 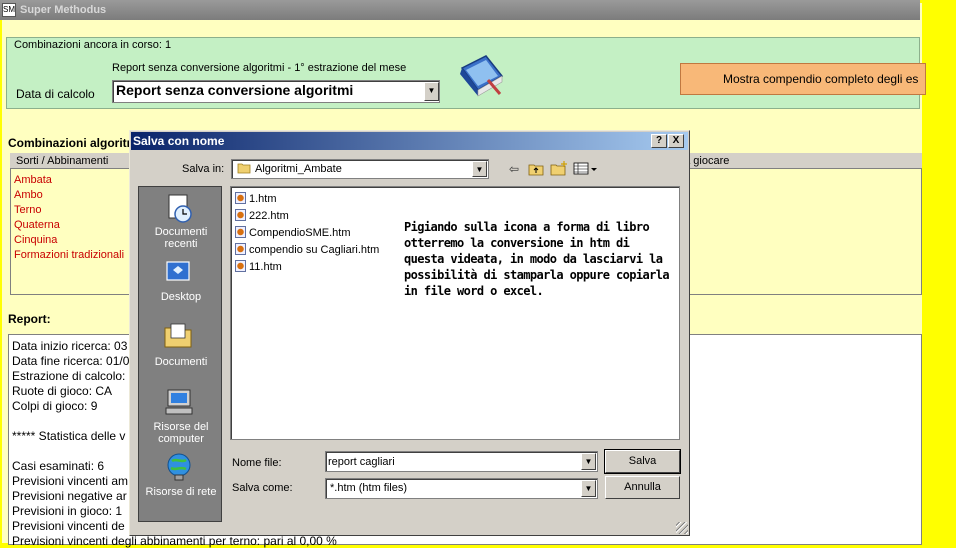 I want to click on file-item: compendio su Cagliari.htm, so click(x=307, y=249).